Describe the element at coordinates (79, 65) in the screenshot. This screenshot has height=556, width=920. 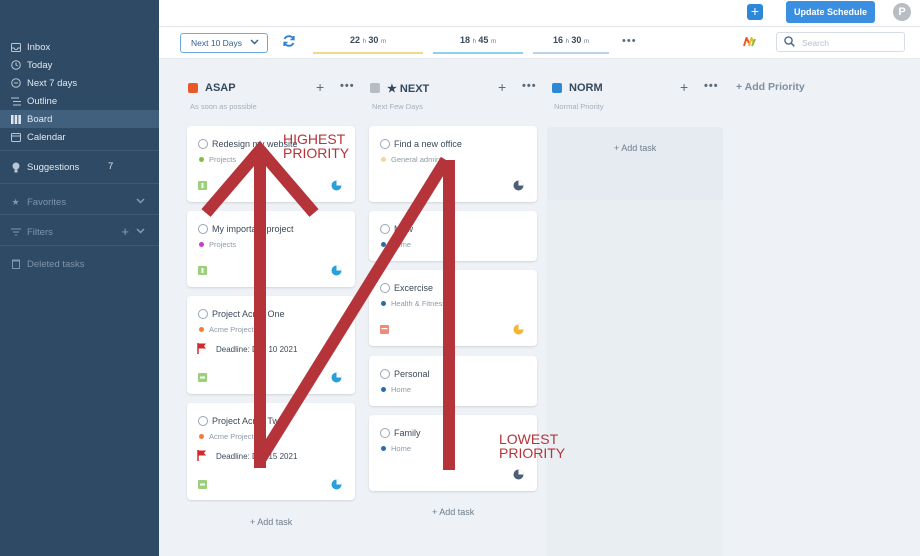
I see `sidebar-item-today: Today` at that location.